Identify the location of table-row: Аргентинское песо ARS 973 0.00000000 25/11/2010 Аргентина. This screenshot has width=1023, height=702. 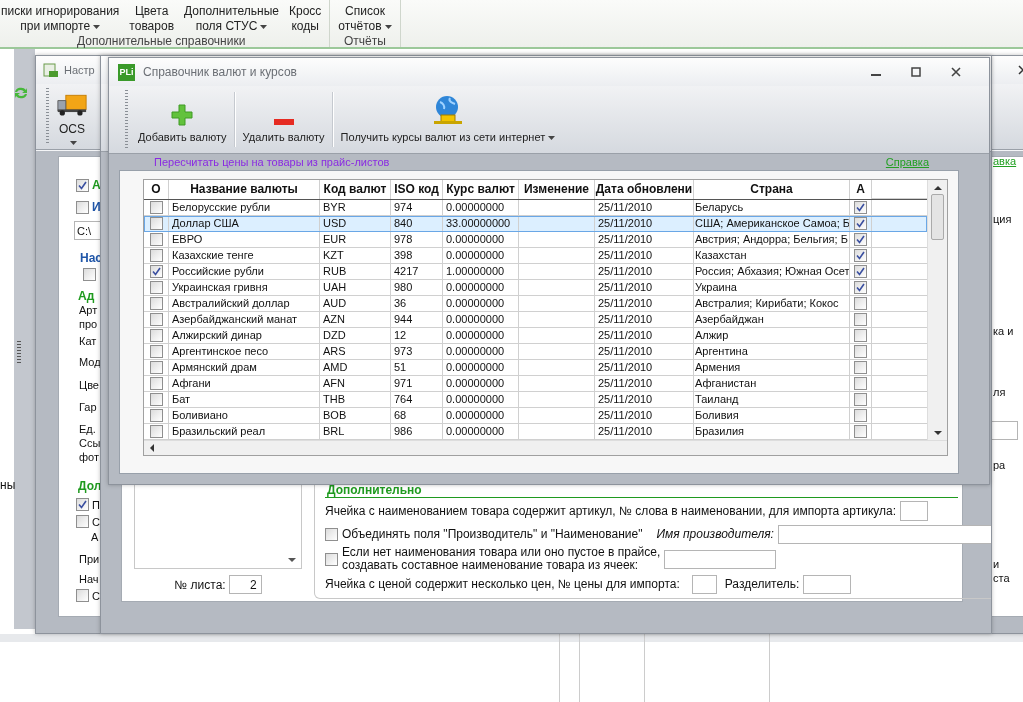
(535, 352).